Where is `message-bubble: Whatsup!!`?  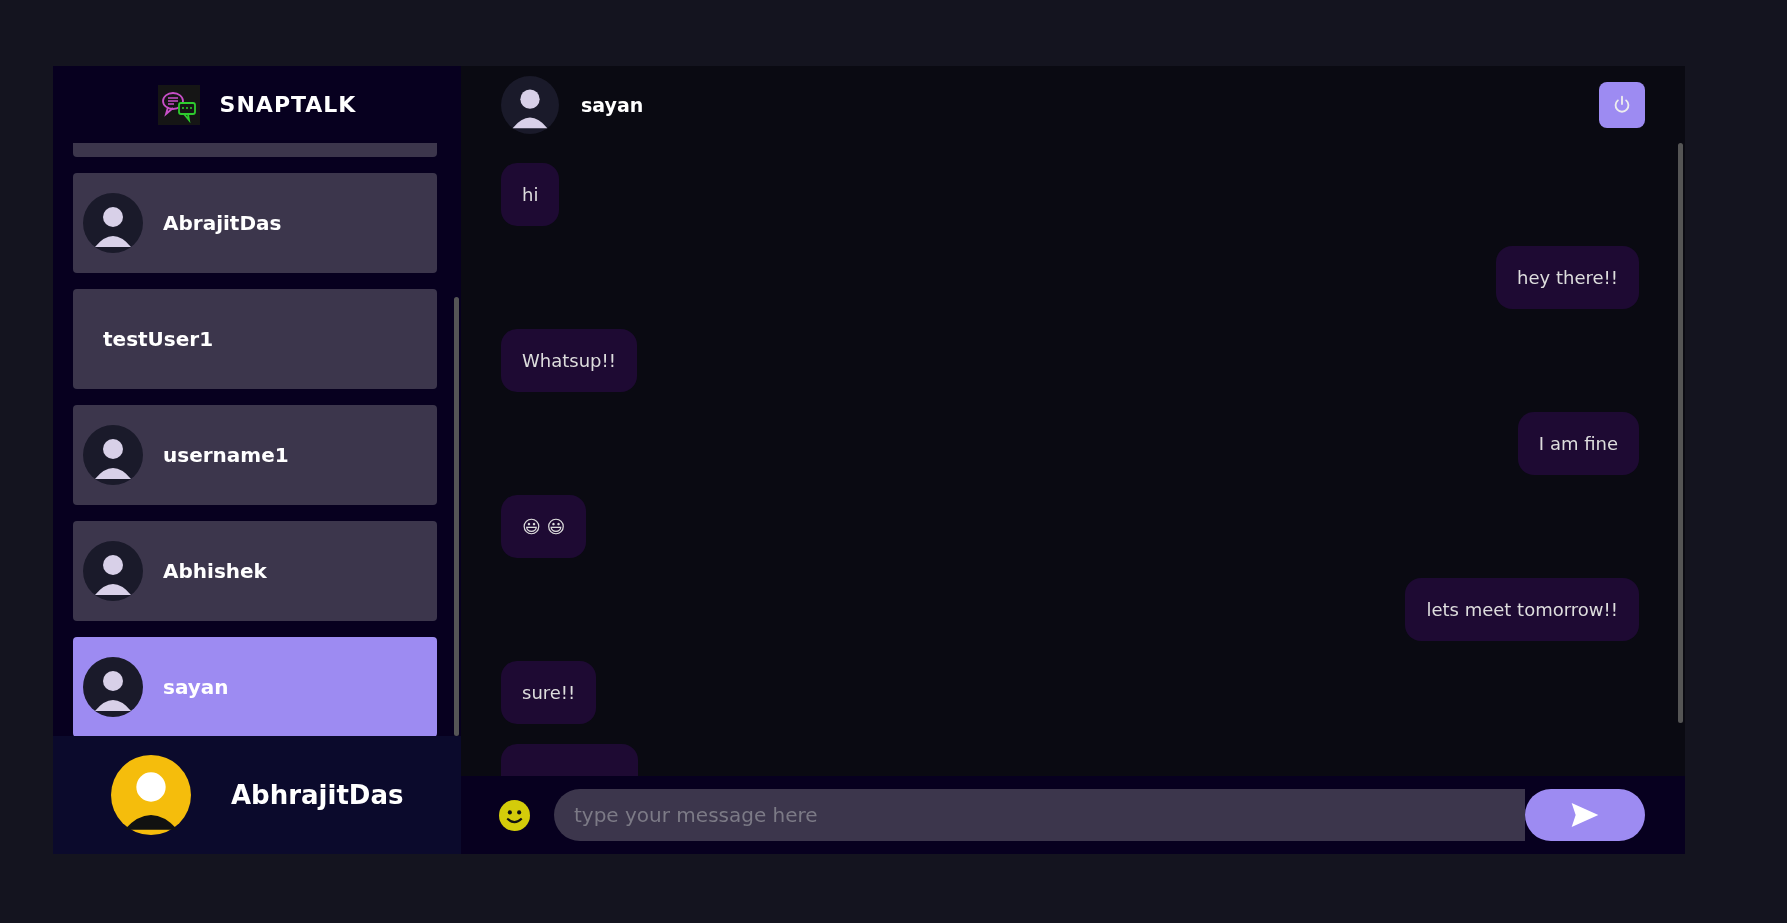
message-bubble: Whatsup!! is located at coordinates (569, 360).